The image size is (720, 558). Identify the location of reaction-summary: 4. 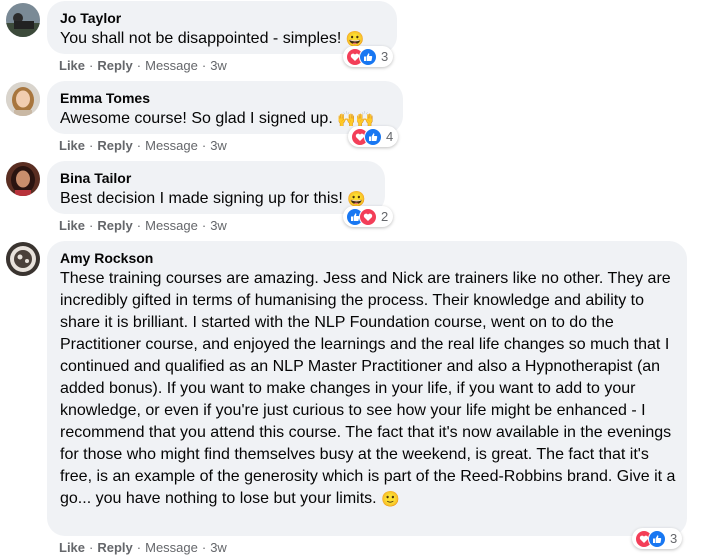
(373, 136).